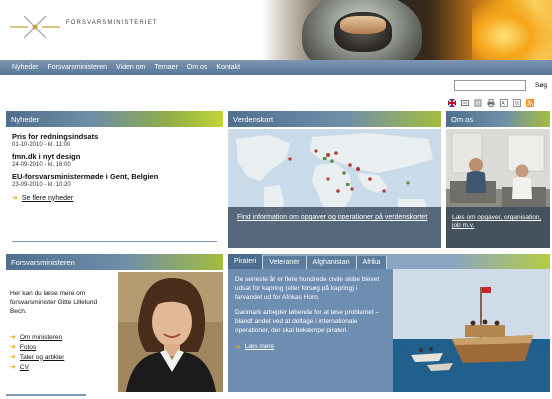 The image size is (552, 399). Describe the element at coordinates (310, 347) in the screenshot. I see `tab-more-row: ➔ Læs mere` at that location.